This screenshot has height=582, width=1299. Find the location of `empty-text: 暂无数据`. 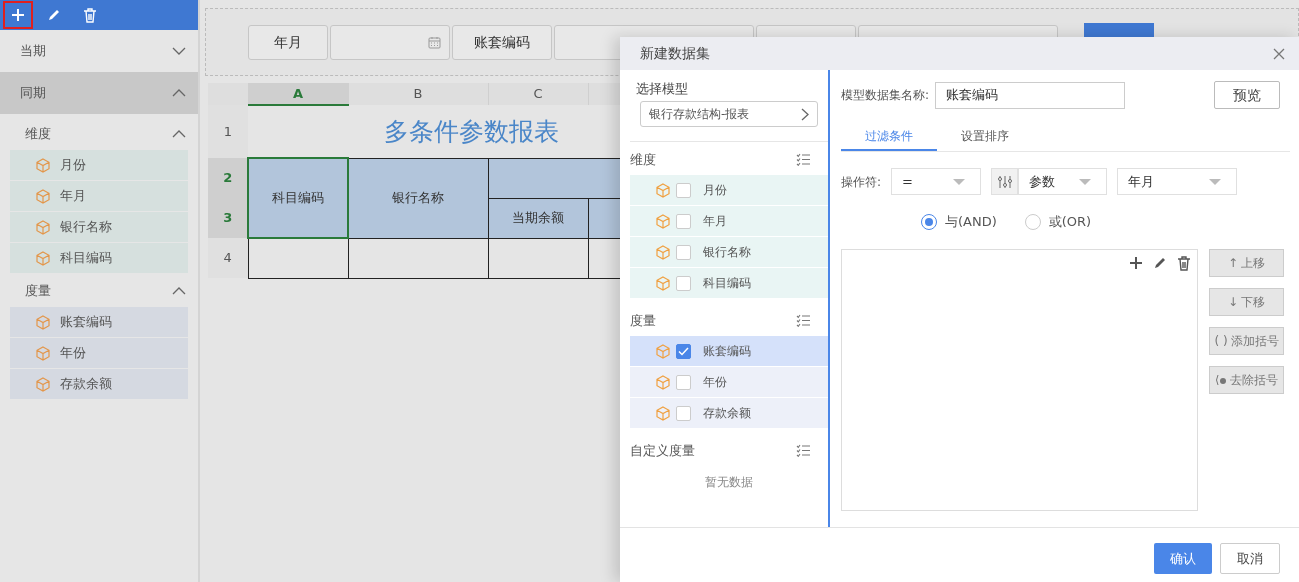

empty-text: 暂无数据 is located at coordinates (729, 482).